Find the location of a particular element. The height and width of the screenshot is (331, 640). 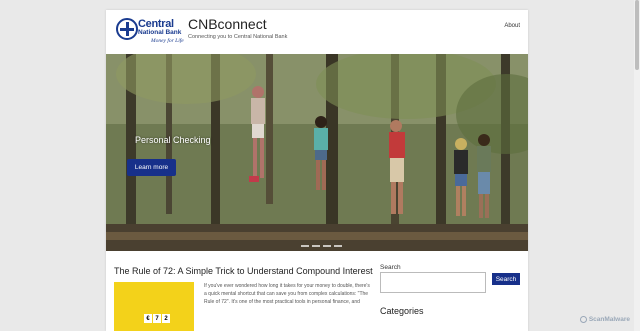

logo-word-national-bank: National Bank is located at coordinates (160, 32).